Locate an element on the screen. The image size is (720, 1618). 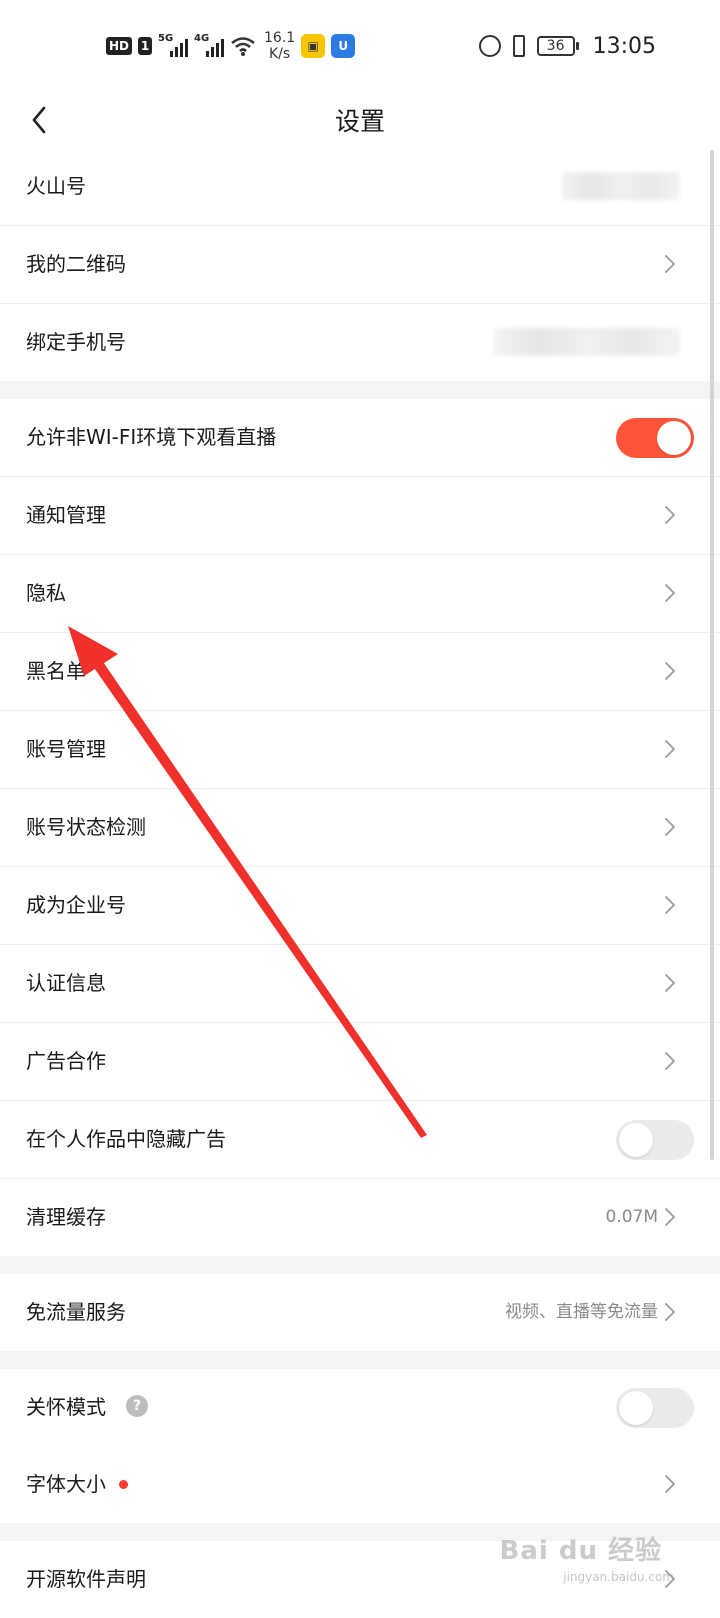
row-label: 账号管理 is located at coordinates (66, 749).